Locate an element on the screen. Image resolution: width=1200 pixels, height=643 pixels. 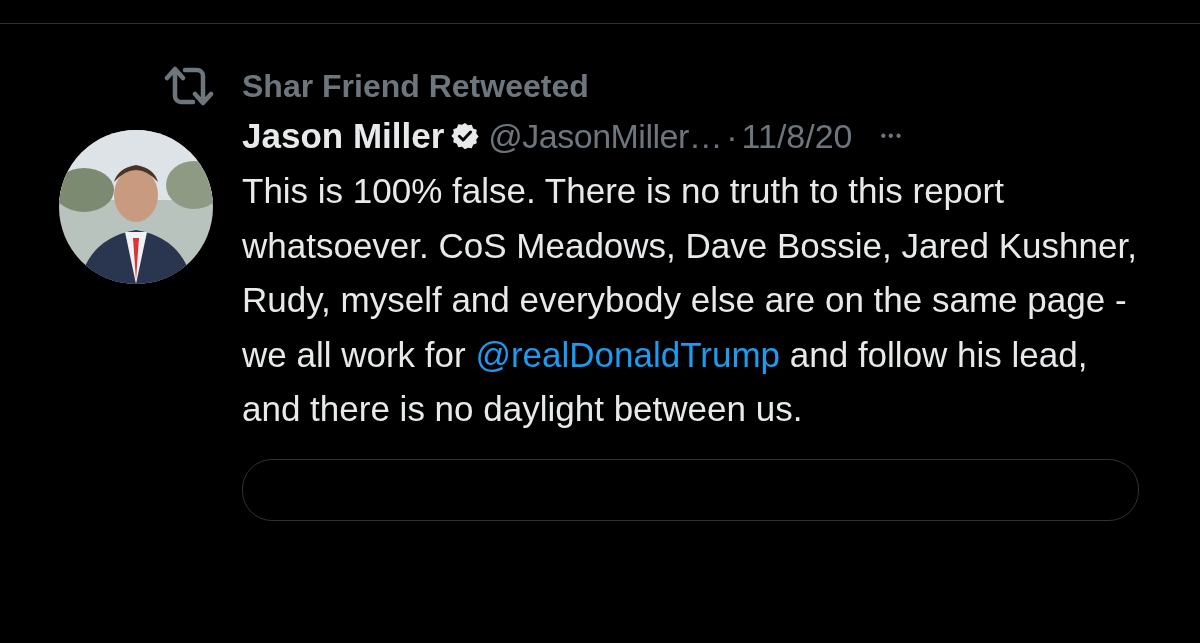
tweet-date: 11/8/20 is located at coordinates (797, 136).